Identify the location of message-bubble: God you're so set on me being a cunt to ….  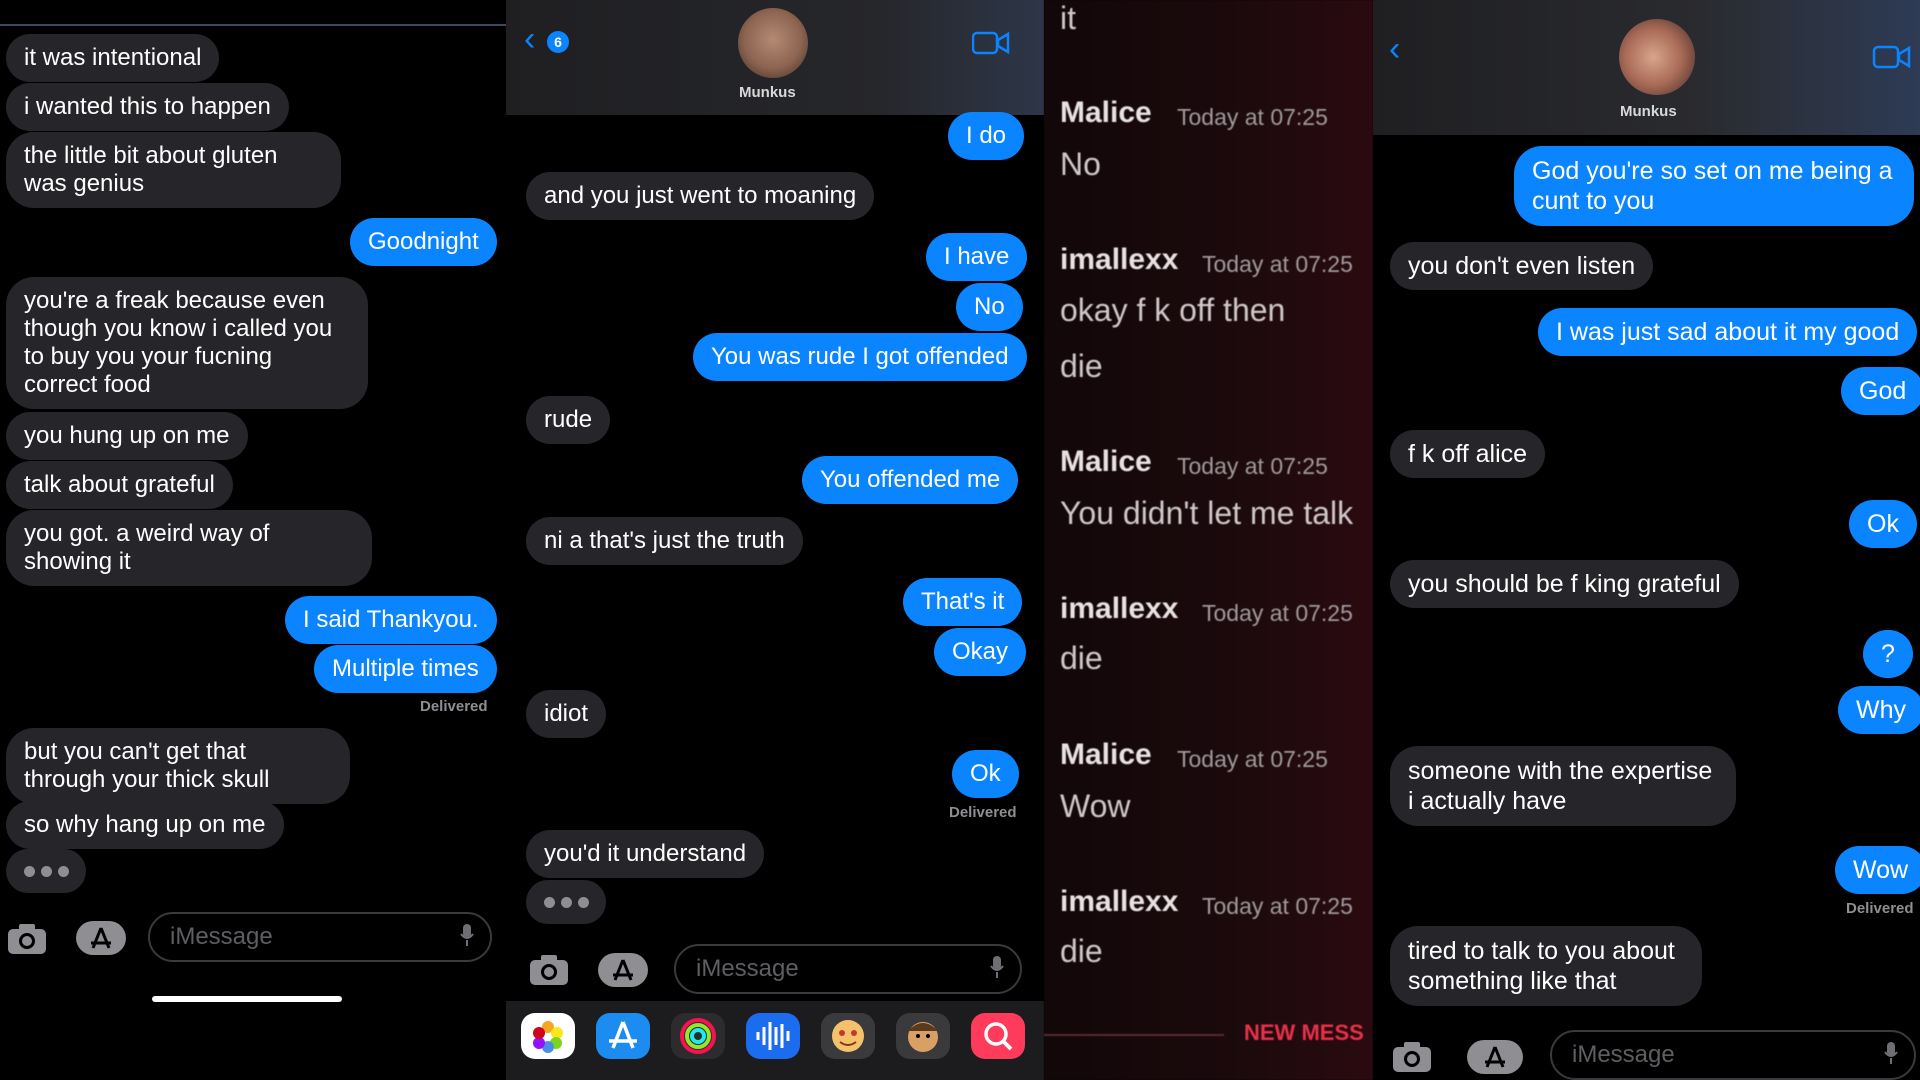
(1714, 186).